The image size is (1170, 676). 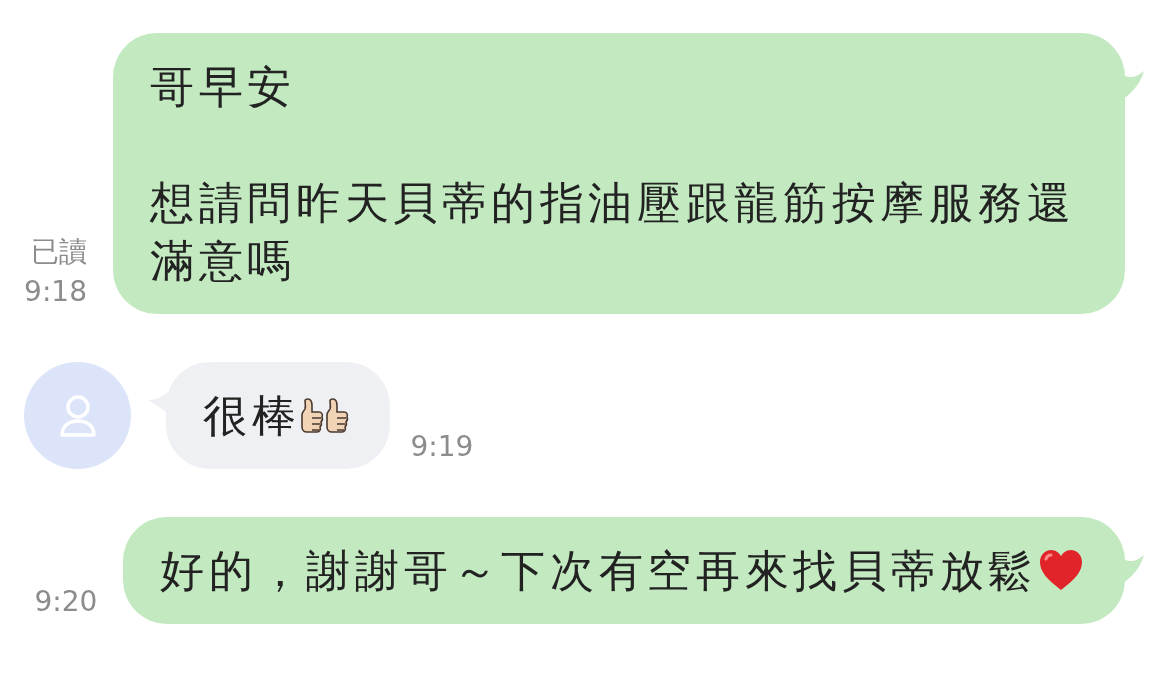 I want to click on message-text: 好的，謝謝哥～下次有空再來找貝蒂放鬆, so click(x=598, y=570).